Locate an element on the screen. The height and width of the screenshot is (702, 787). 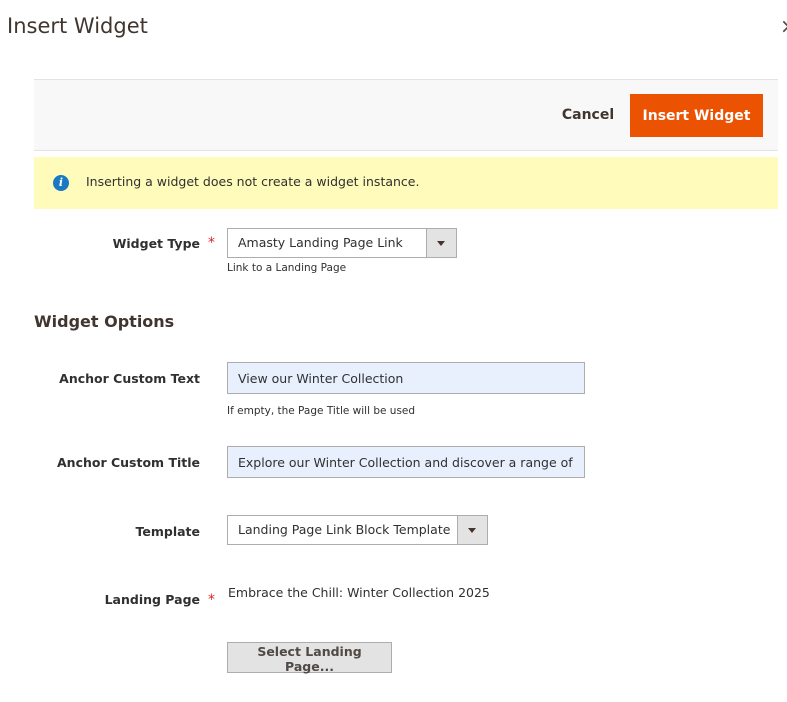
modal-title: Insert Widget is located at coordinates (77, 26).